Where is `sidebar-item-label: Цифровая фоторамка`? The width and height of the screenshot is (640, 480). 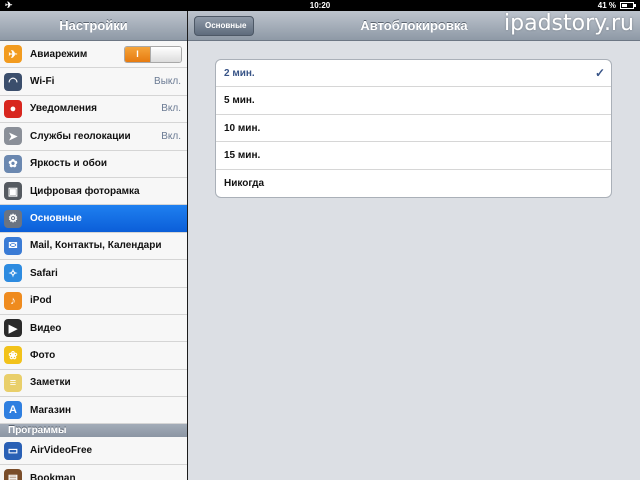 sidebar-item-label: Цифровая фоторамка is located at coordinates (85, 191).